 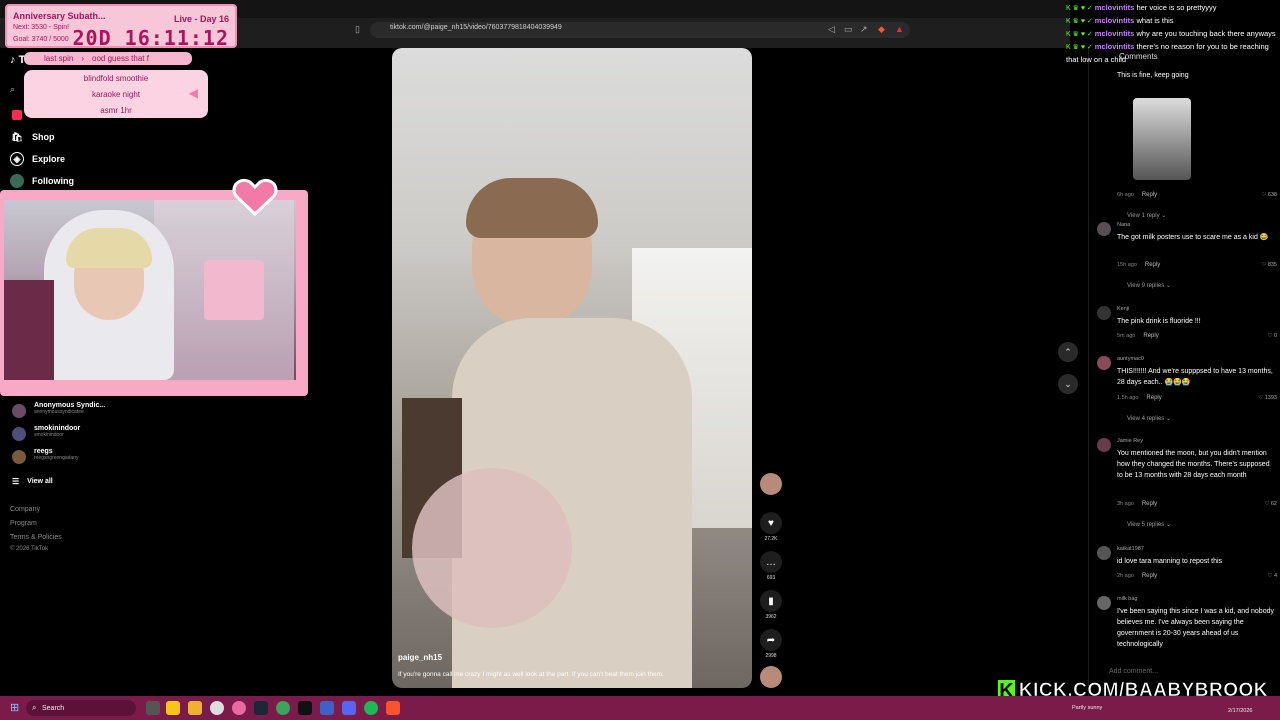 What do you see at coordinates (12, 89) in the screenshot?
I see `search-icon: ⌕` at bounding box center [12, 89].